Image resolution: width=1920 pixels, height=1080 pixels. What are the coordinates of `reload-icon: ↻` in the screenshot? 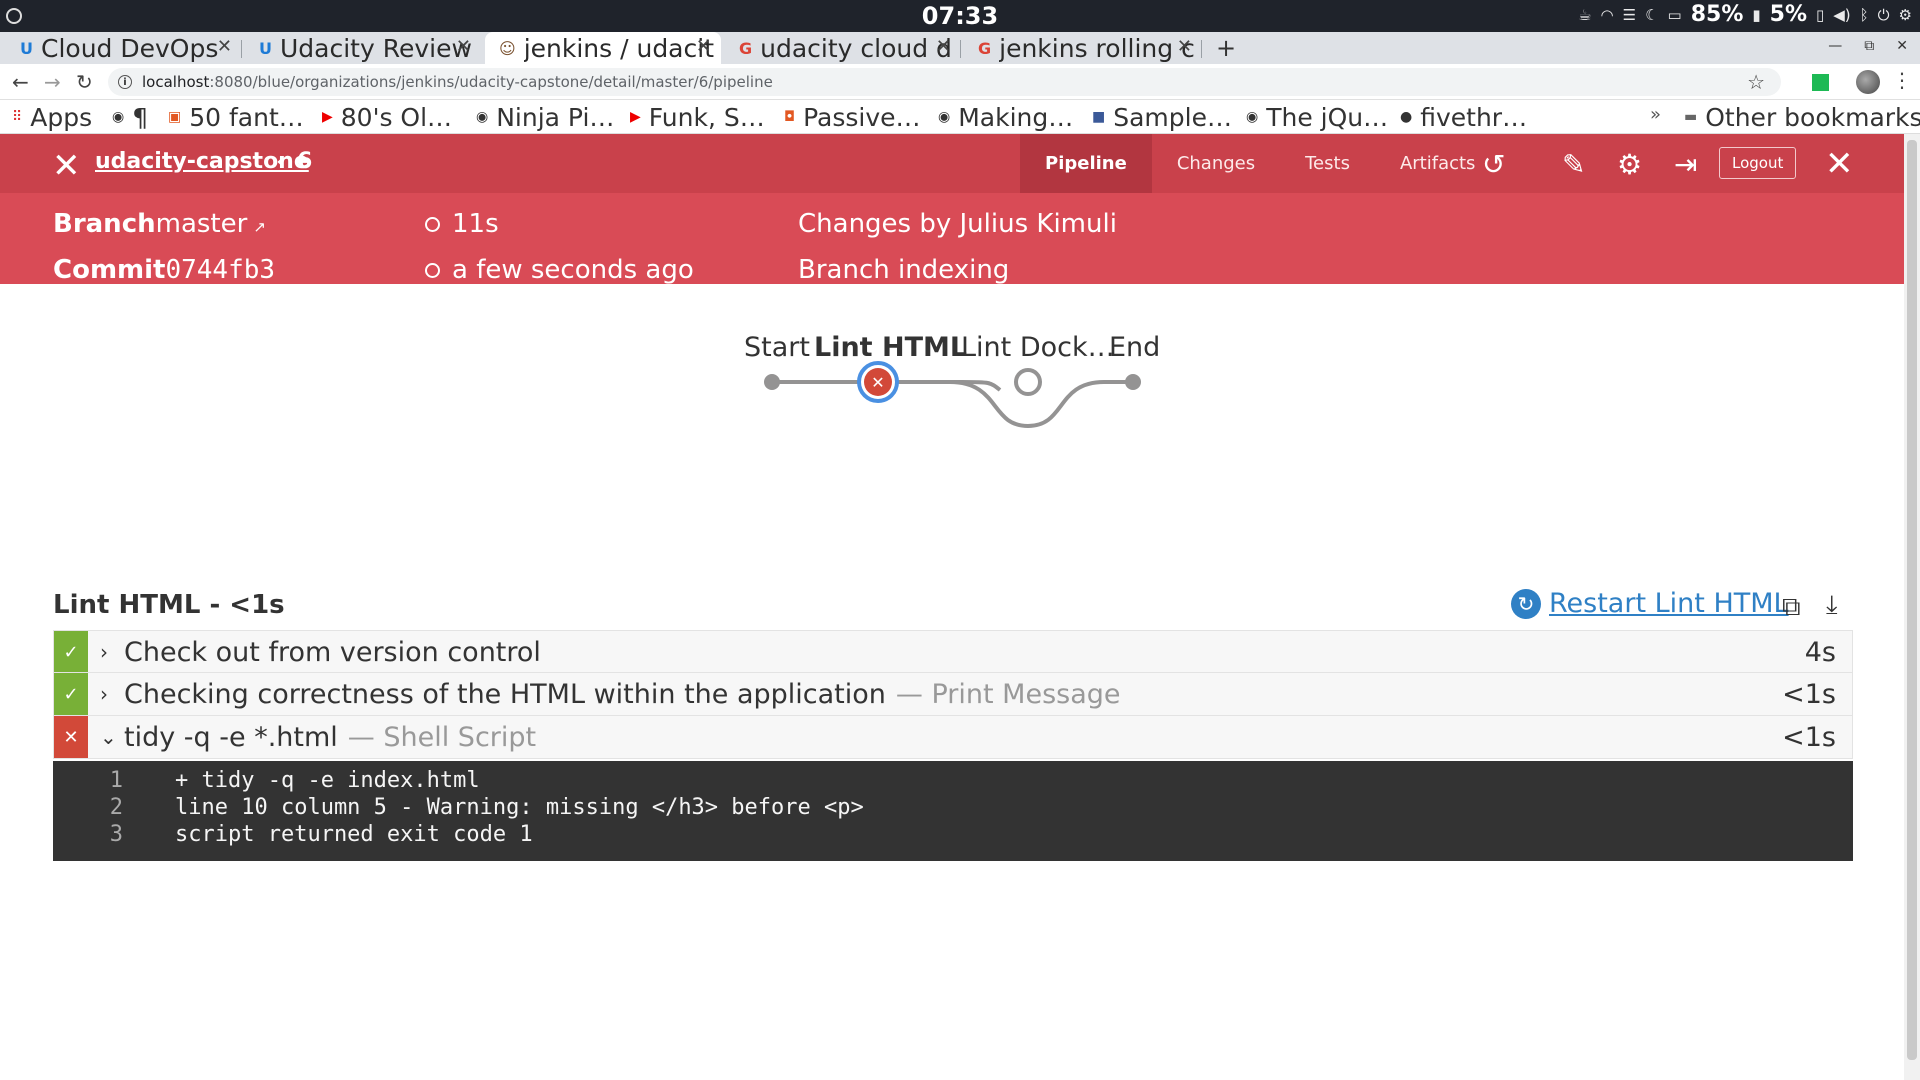 It's located at (84, 82).